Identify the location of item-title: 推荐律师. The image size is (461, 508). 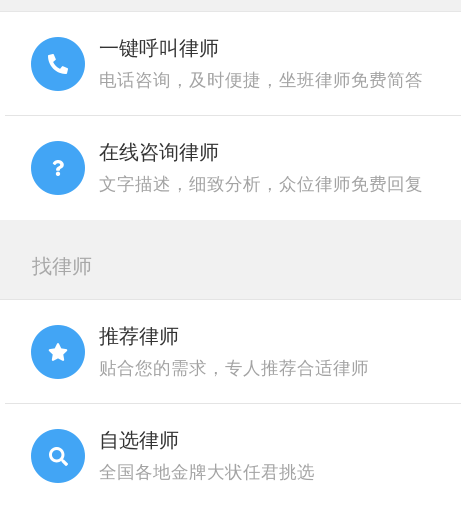
(139, 336).